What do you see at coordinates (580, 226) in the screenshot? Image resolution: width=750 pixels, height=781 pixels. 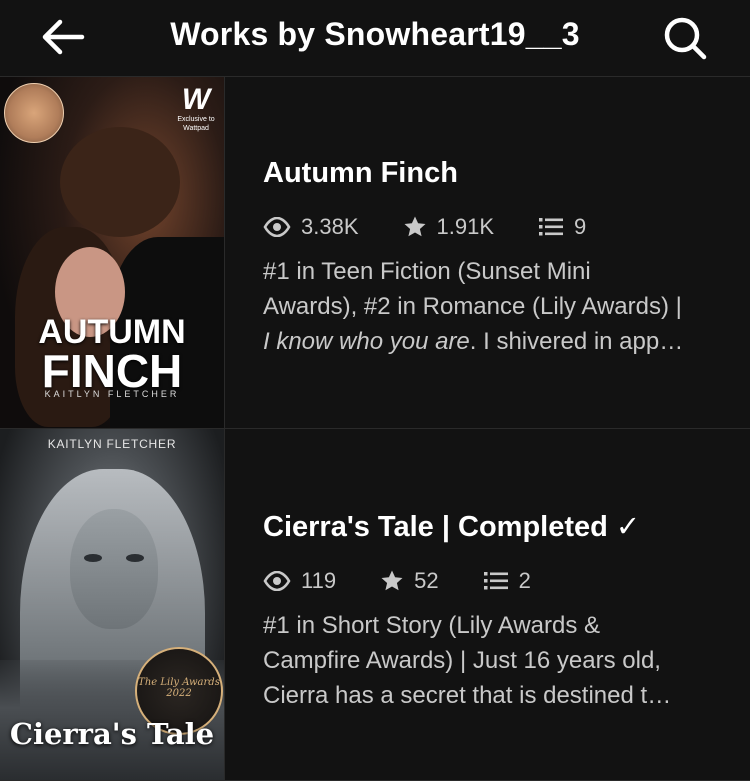 I see `parts-count: 9` at bounding box center [580, 226].